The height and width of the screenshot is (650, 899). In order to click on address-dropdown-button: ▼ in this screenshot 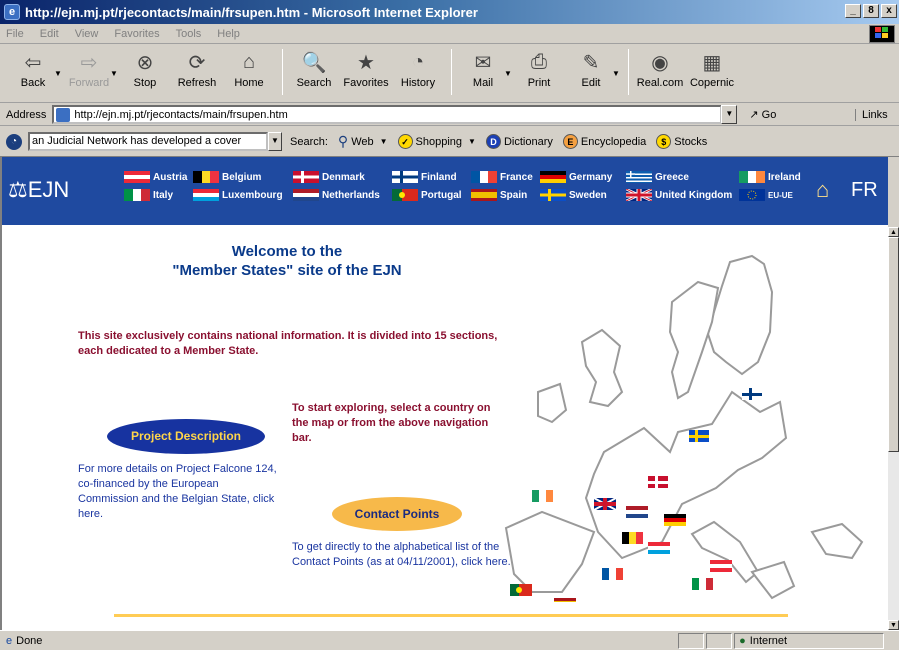, I will do `click(729, 114)`.